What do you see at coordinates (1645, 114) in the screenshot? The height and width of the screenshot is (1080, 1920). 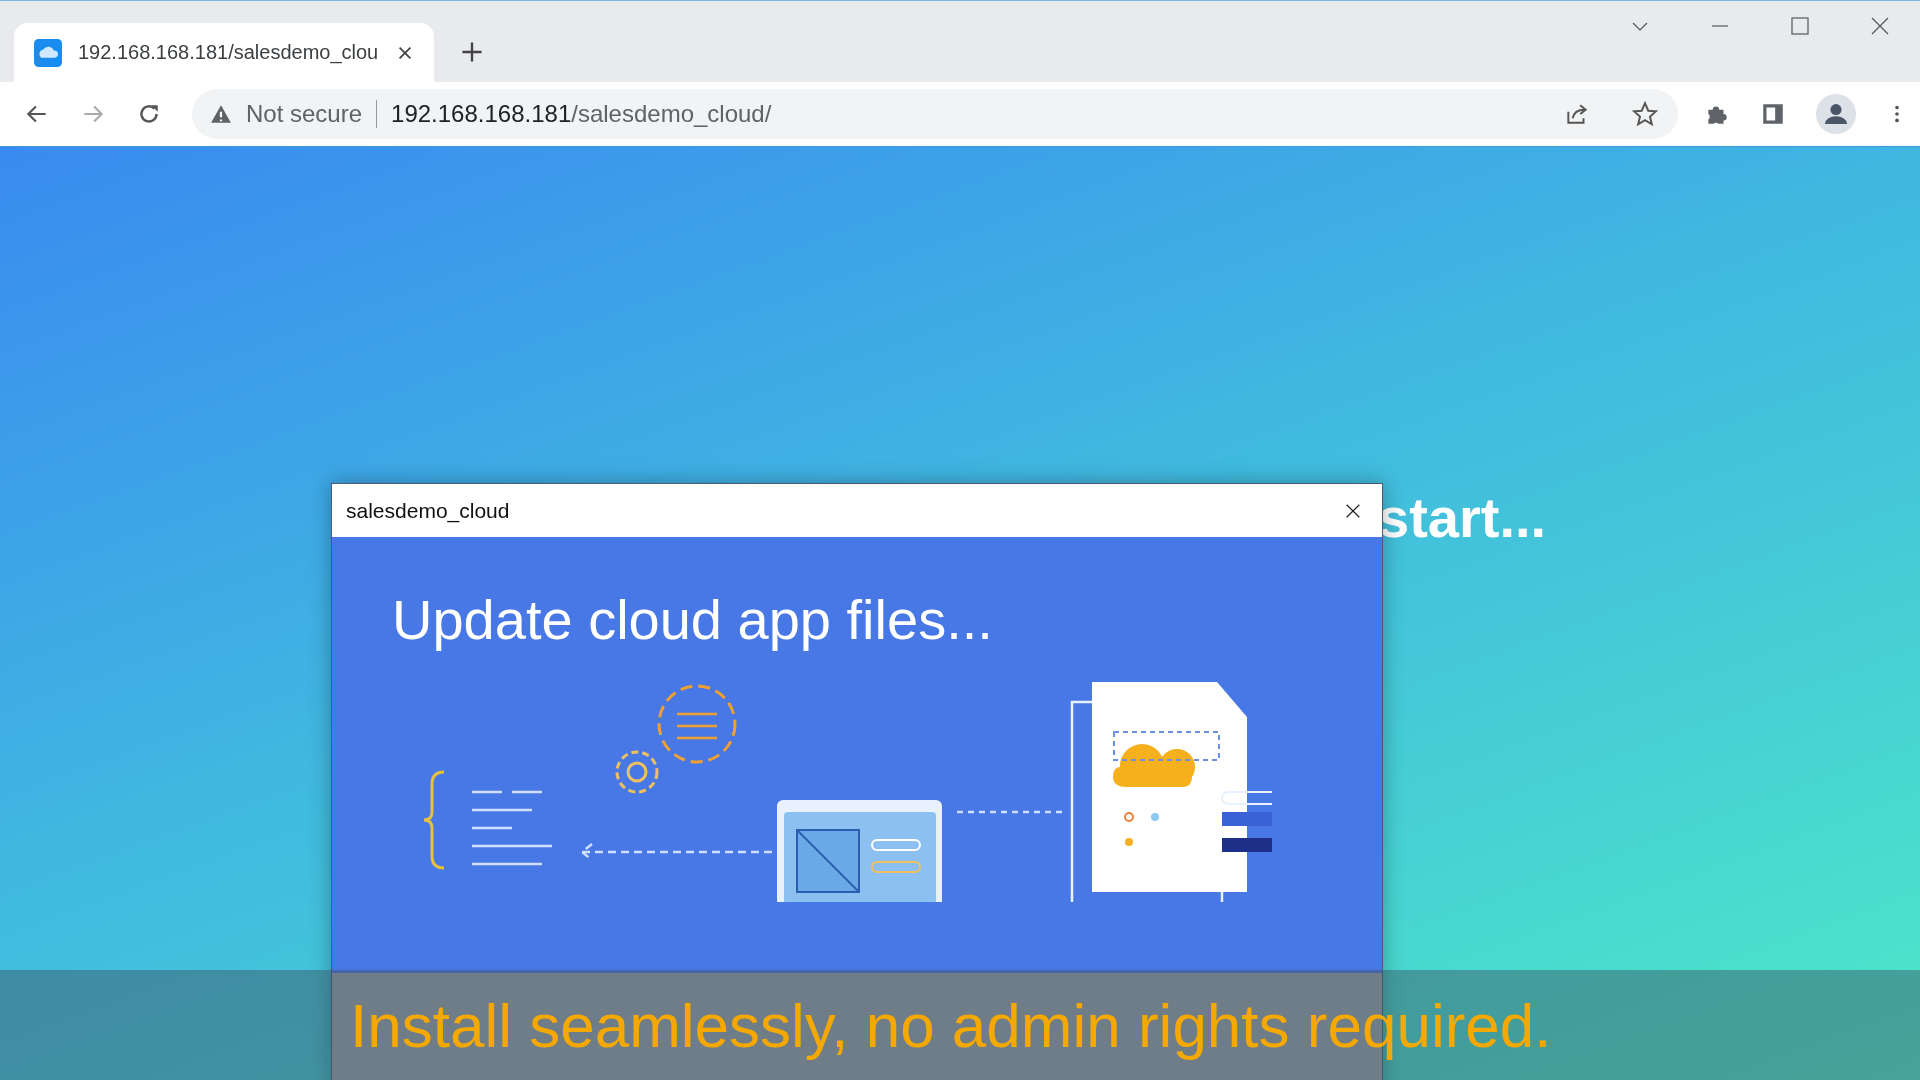 I see `bookmark-star-icon` at bounding box center [1645, 114].